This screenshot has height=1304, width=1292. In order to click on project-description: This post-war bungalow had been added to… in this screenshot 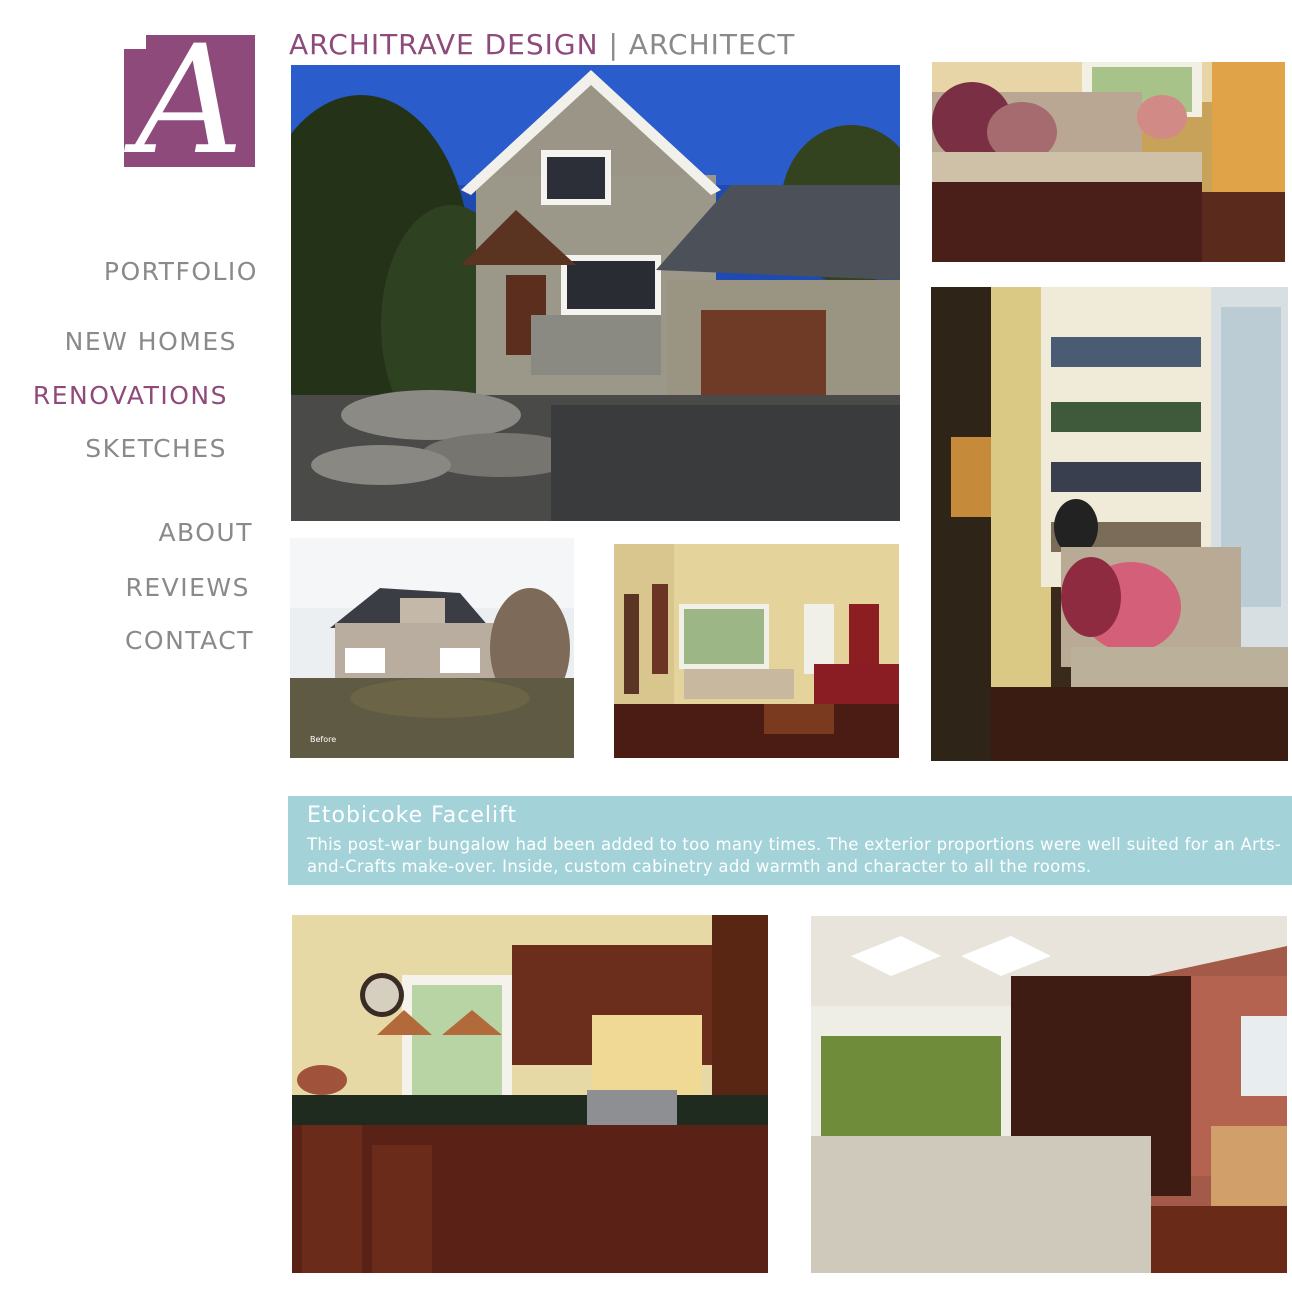, I will do `click(794, 855)`.